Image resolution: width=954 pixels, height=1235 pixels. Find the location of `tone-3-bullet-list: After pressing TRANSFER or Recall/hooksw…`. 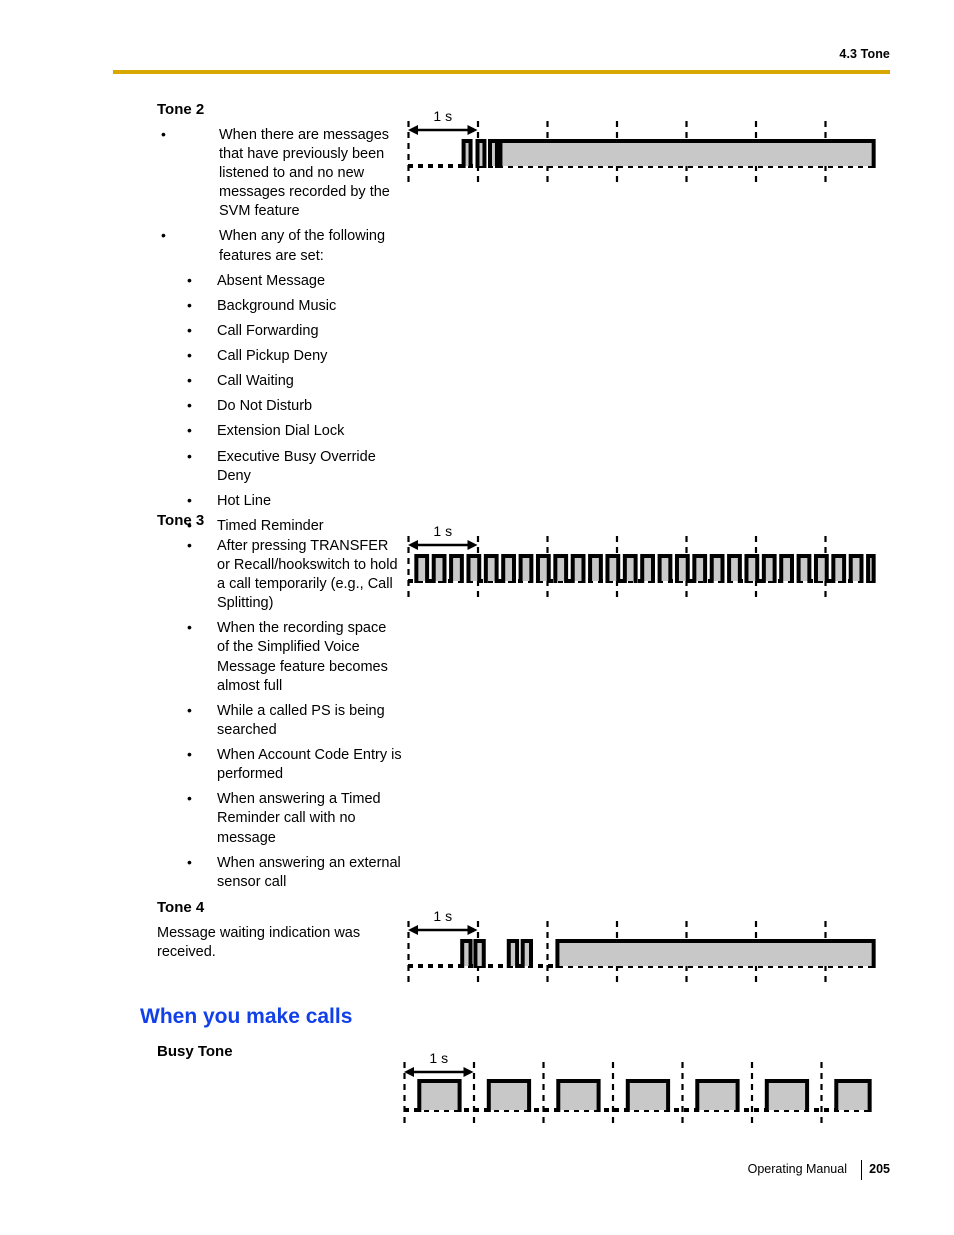

tone-3-bullet-list: After pressing TRANSFER or Recall/hooksw… is located at coordinates (279, 714).